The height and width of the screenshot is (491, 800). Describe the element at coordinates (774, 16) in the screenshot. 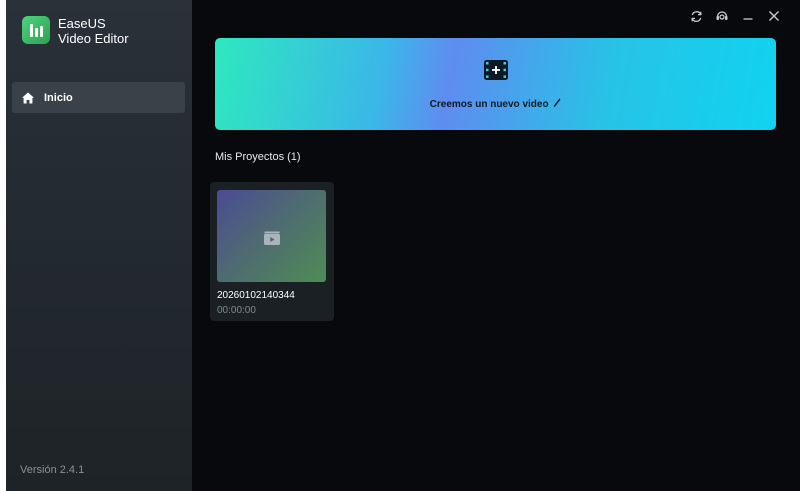

I see `close-icon` at that location.